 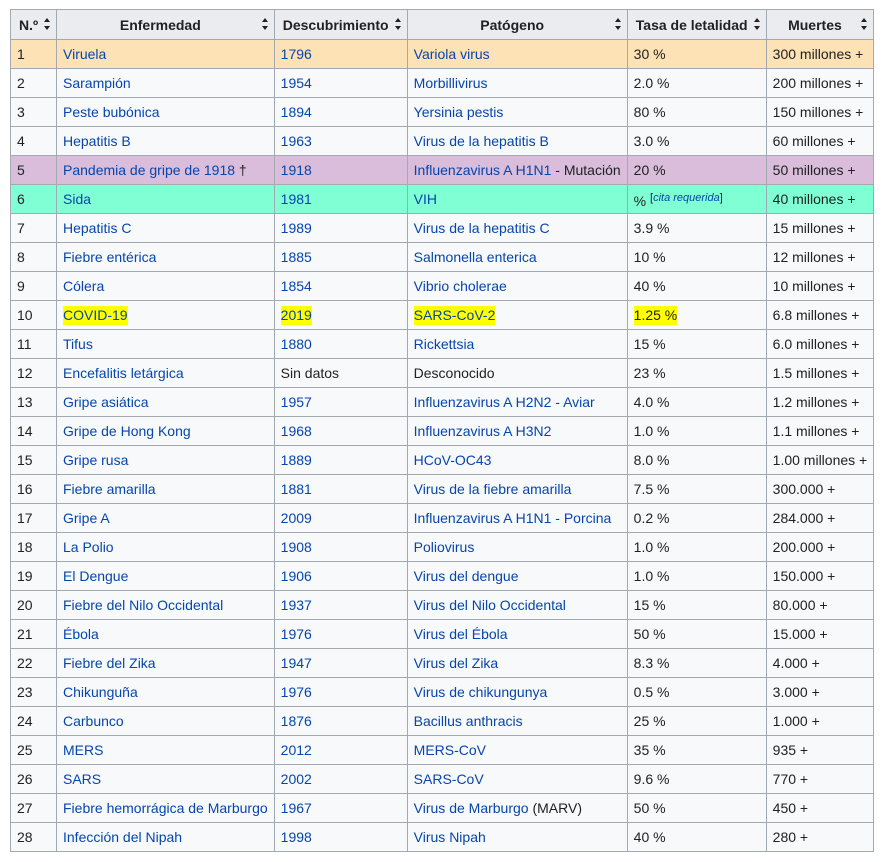 What do you see at coordinates (296, 402) in the screenshot?
I see `discovery-year-link: 1957` at bounding box center [296, 402].